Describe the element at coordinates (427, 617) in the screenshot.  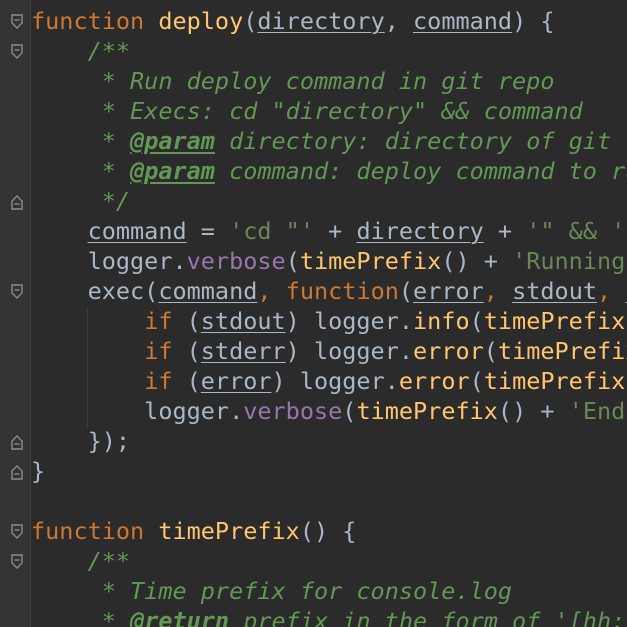
I see `code-token: prefix in the form of '[hh:` at that location.